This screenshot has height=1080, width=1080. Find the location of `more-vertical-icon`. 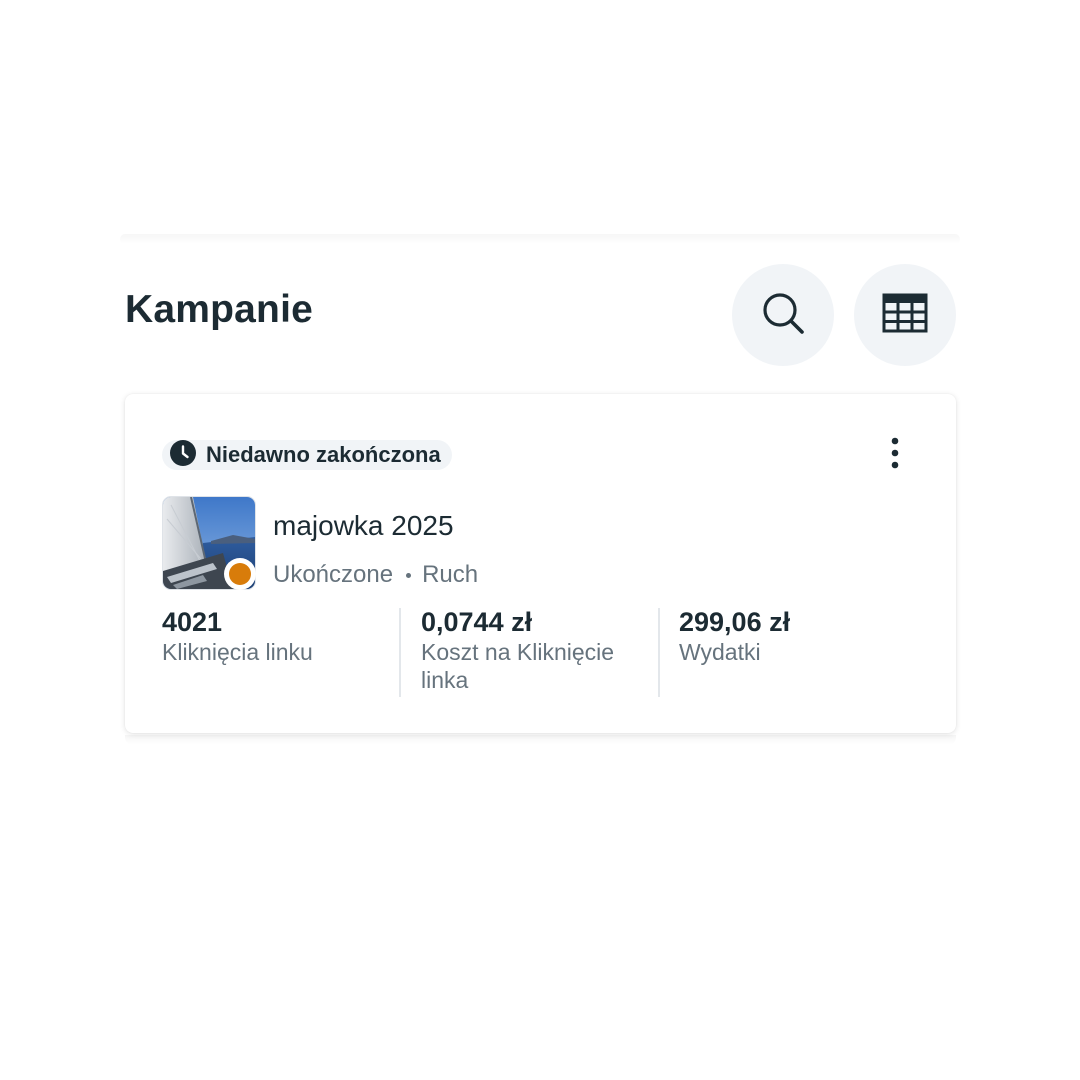

more-vertical-icon is located at coordinates (895, 455).